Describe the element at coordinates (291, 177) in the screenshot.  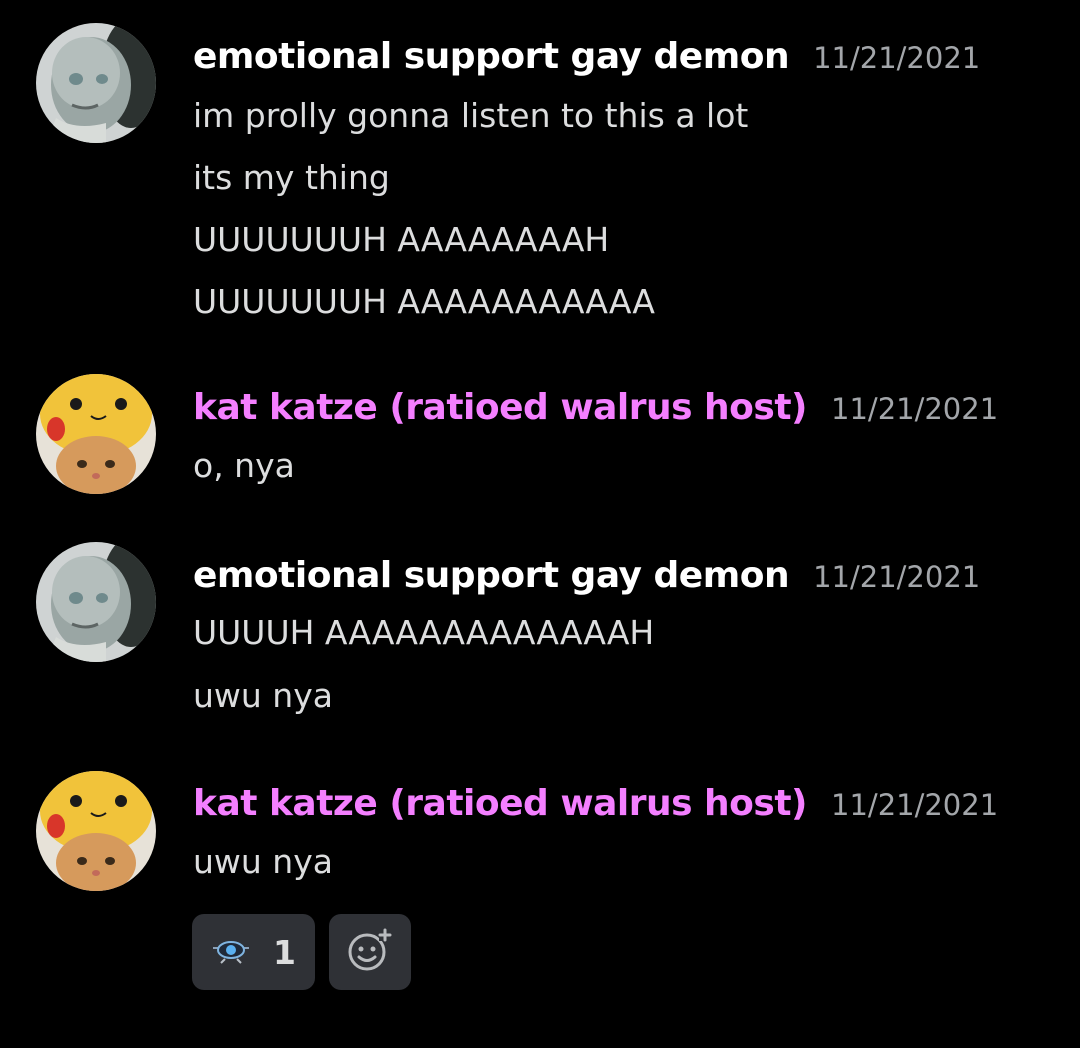
I see `message-text: its my thing` at that location.